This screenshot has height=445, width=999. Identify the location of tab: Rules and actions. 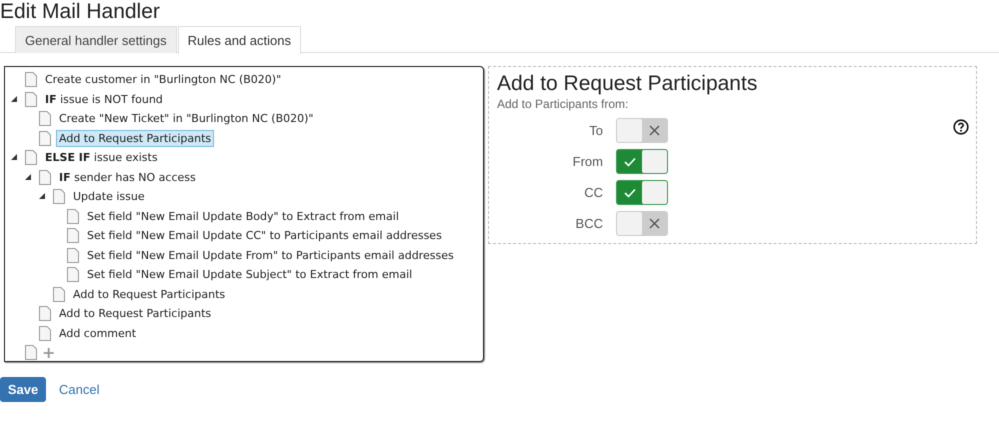
(239, 40).